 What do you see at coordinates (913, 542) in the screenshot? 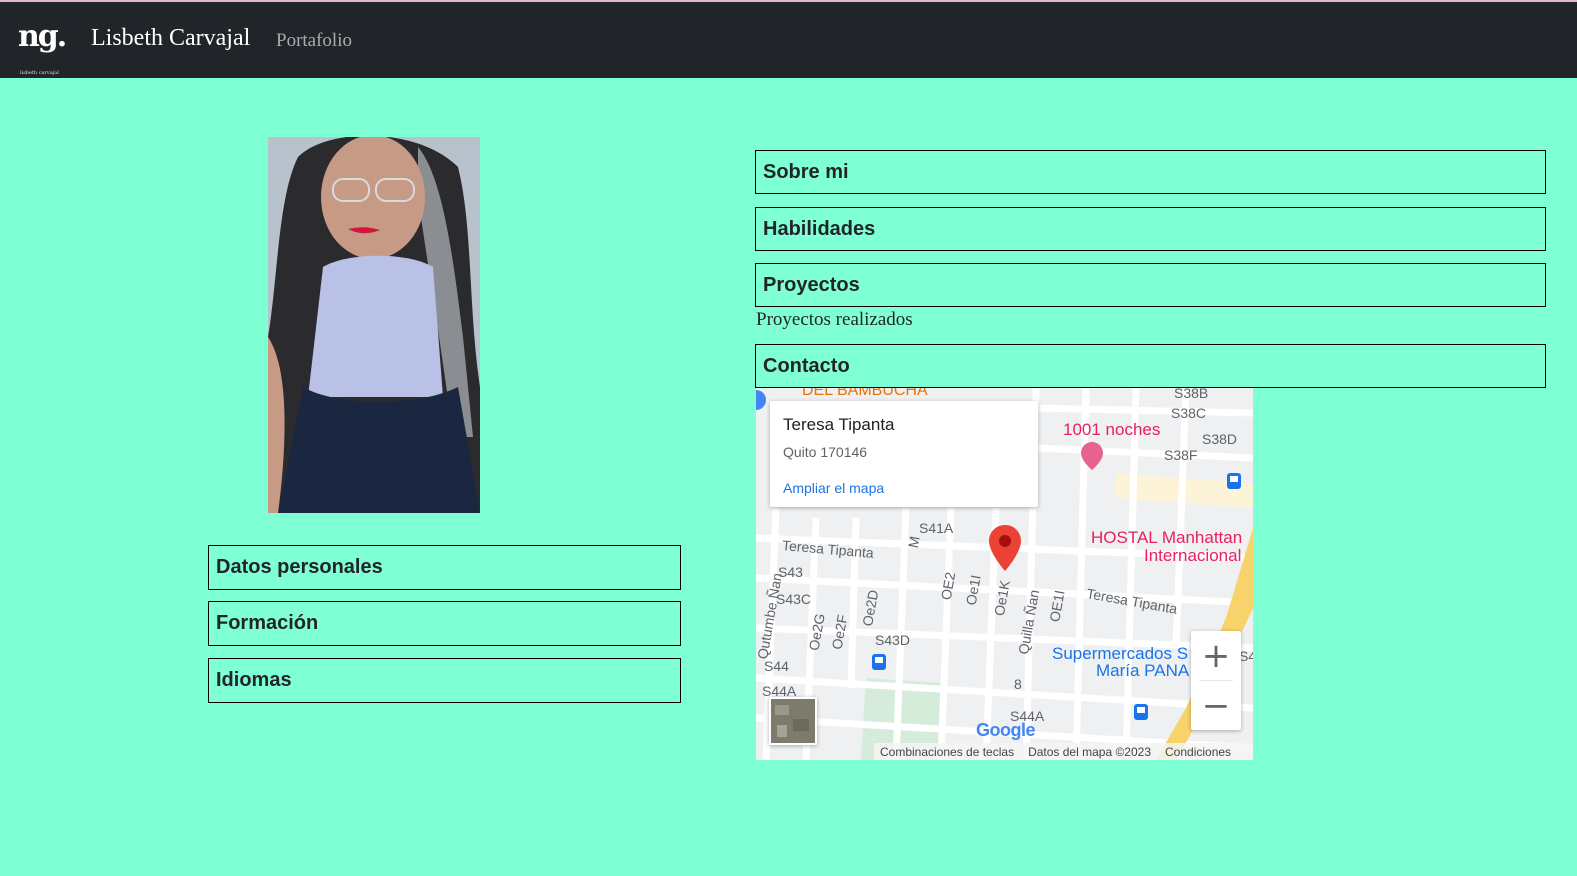
I see `map-label-m: M` at bounding box center [913, 542].